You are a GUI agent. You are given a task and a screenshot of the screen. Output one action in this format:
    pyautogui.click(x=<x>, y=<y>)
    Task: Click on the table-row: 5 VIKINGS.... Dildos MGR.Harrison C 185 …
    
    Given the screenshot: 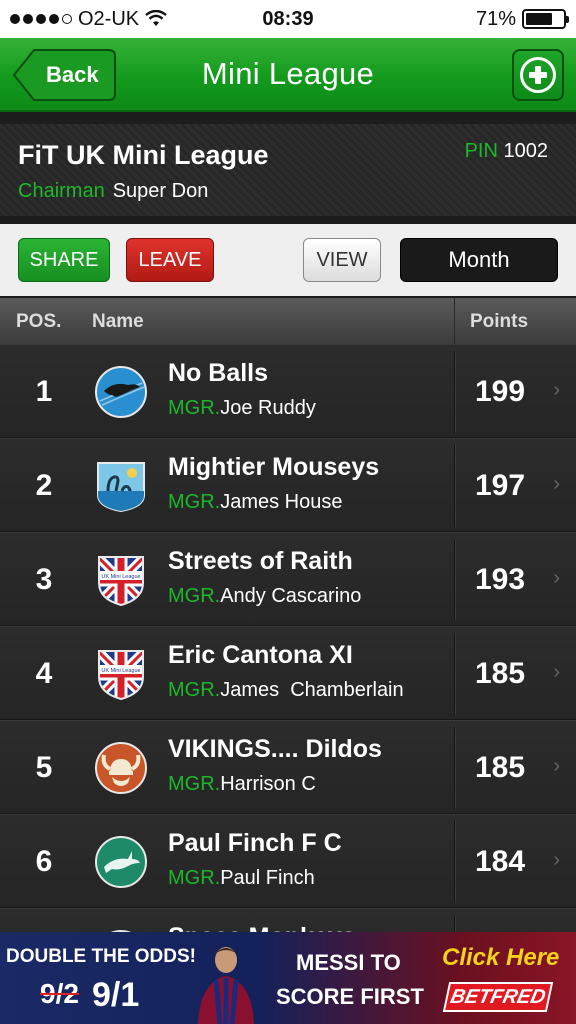 What is the action you would take?
    pyautogui.click(x=288, y=767)
    